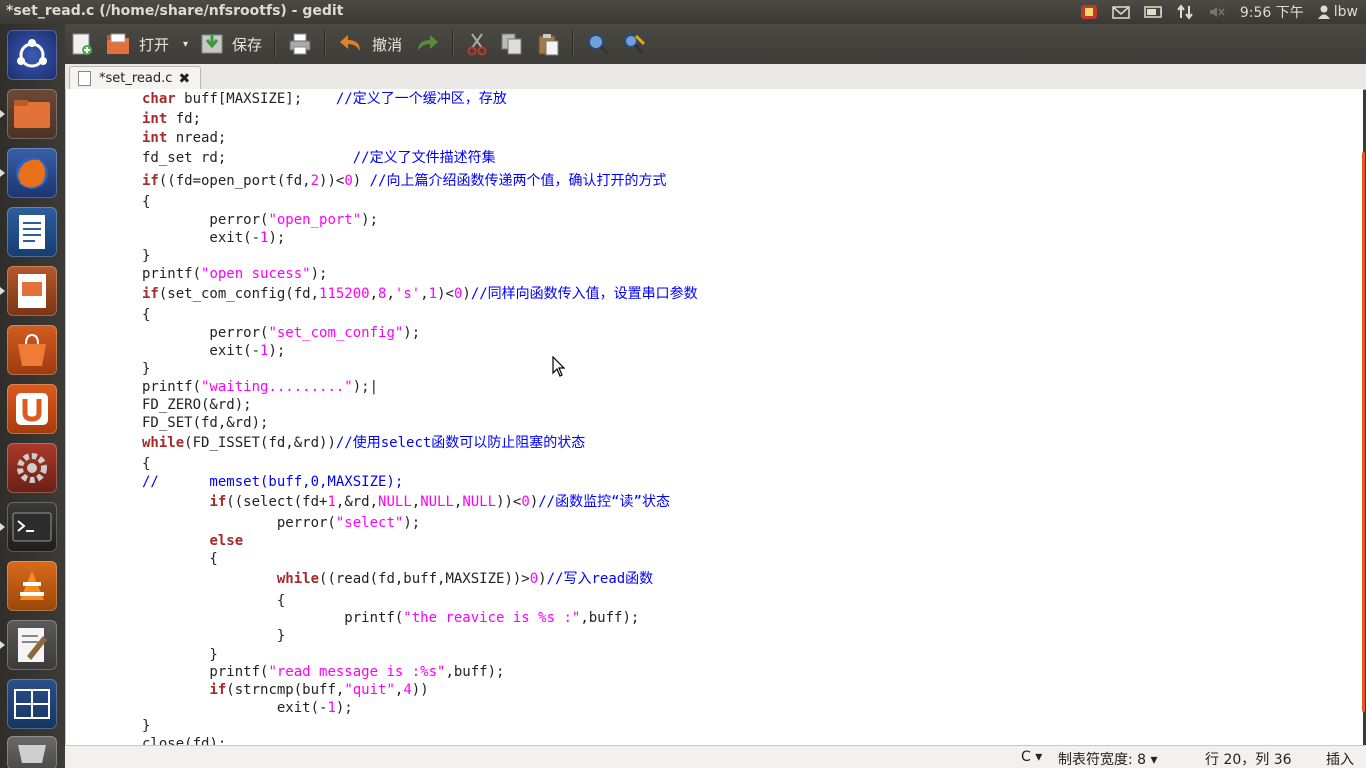 This screenshot has height=768, width=1366. Describe the element at coordinates (1108, 758) in the screenshot. I see `tab-width-selector: 制表符宽度: 8 ▾` at that location.